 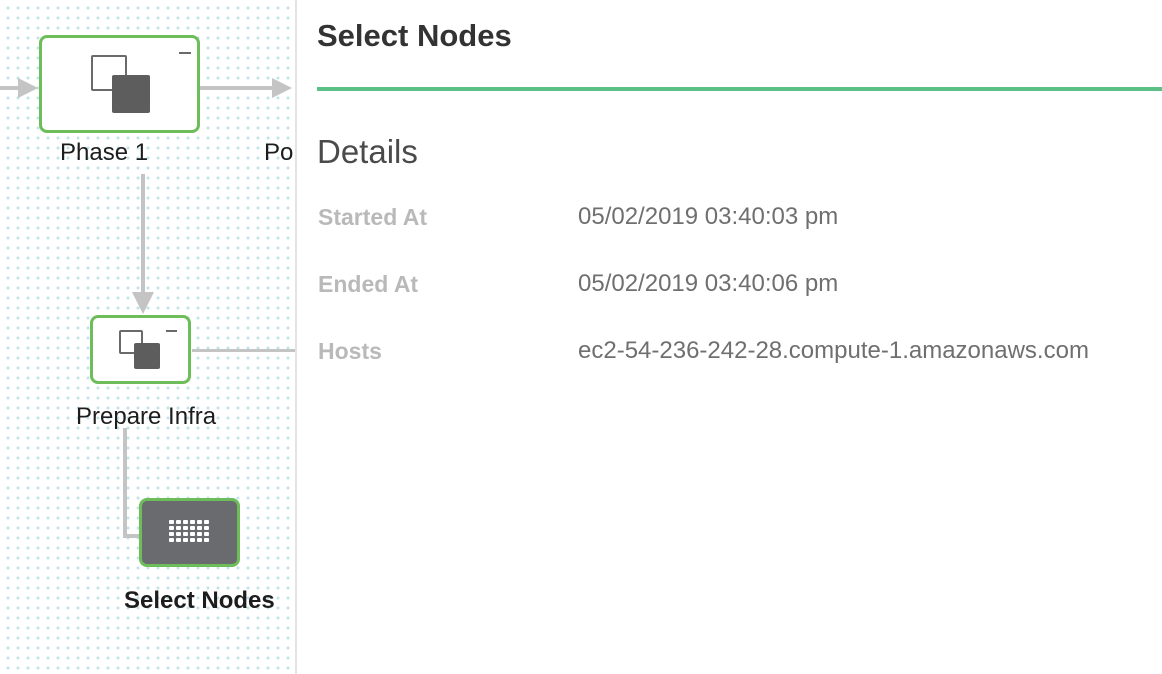 I want to click on detail-value-started-at: 05/02/2019 03:40:03 pm, so click(x=708, y=216).